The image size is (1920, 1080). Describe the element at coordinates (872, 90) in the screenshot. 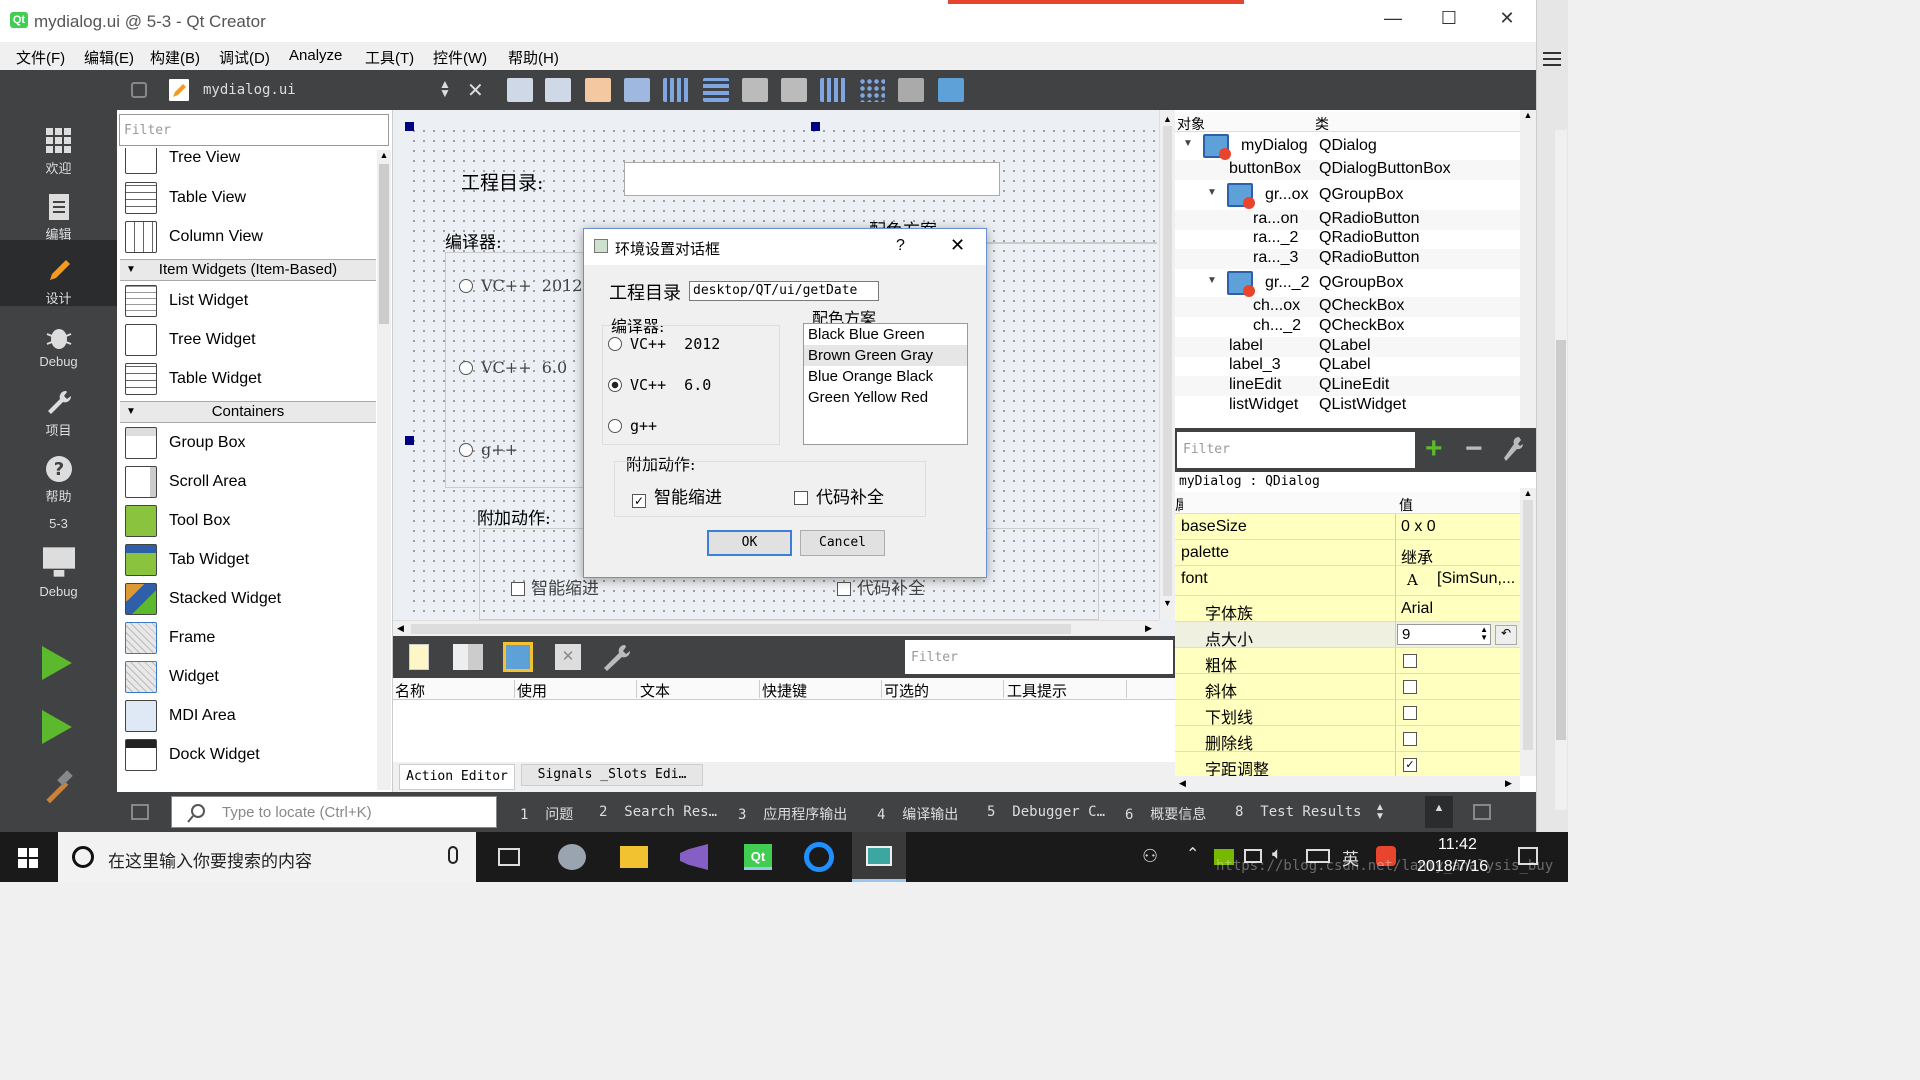

I see `layout-grid-button` at that location.